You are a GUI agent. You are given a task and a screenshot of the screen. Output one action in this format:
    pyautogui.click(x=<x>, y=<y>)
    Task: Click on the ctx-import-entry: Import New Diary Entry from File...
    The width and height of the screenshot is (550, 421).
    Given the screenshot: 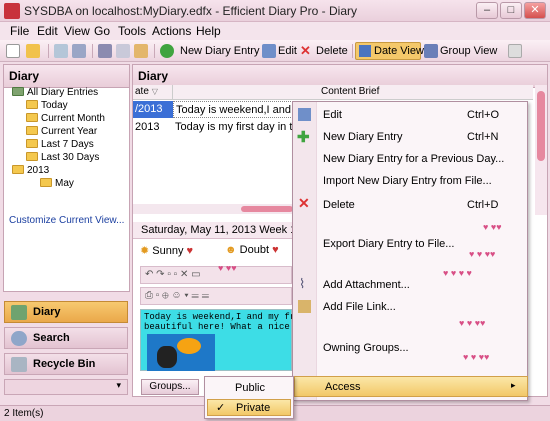 What is the action you would take?
    pyautogui.click(x=411, y=181)
    